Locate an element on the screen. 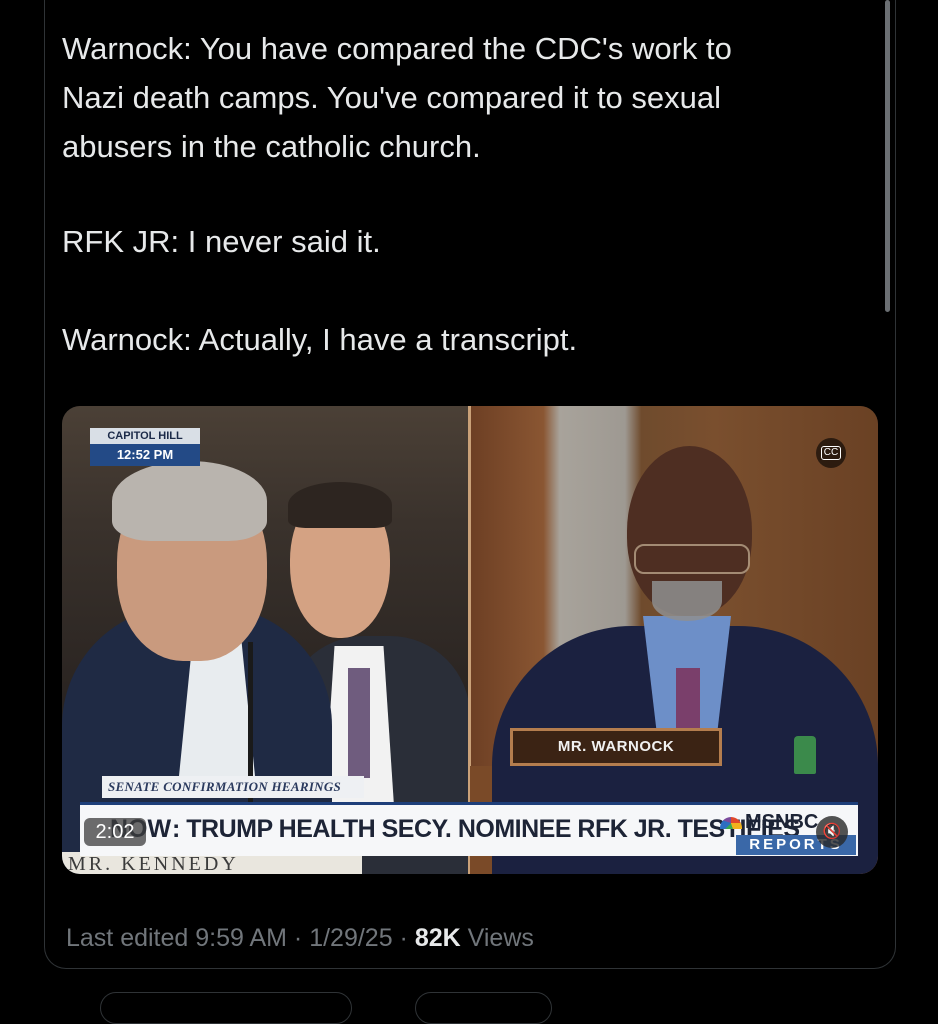 This screenshot has width=938, height=1024. closed-captions-button: CC is located at coordinates (831, 453).